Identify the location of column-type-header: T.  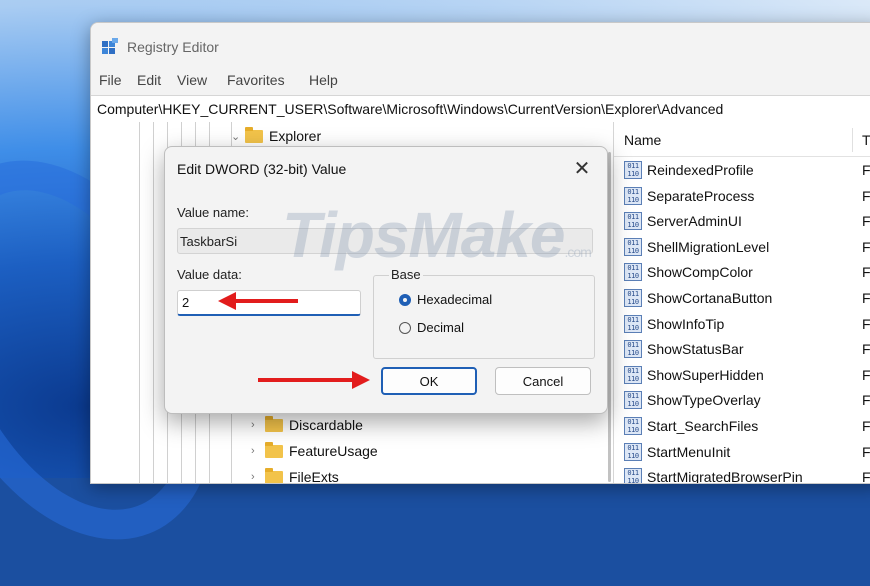
(866, 140).